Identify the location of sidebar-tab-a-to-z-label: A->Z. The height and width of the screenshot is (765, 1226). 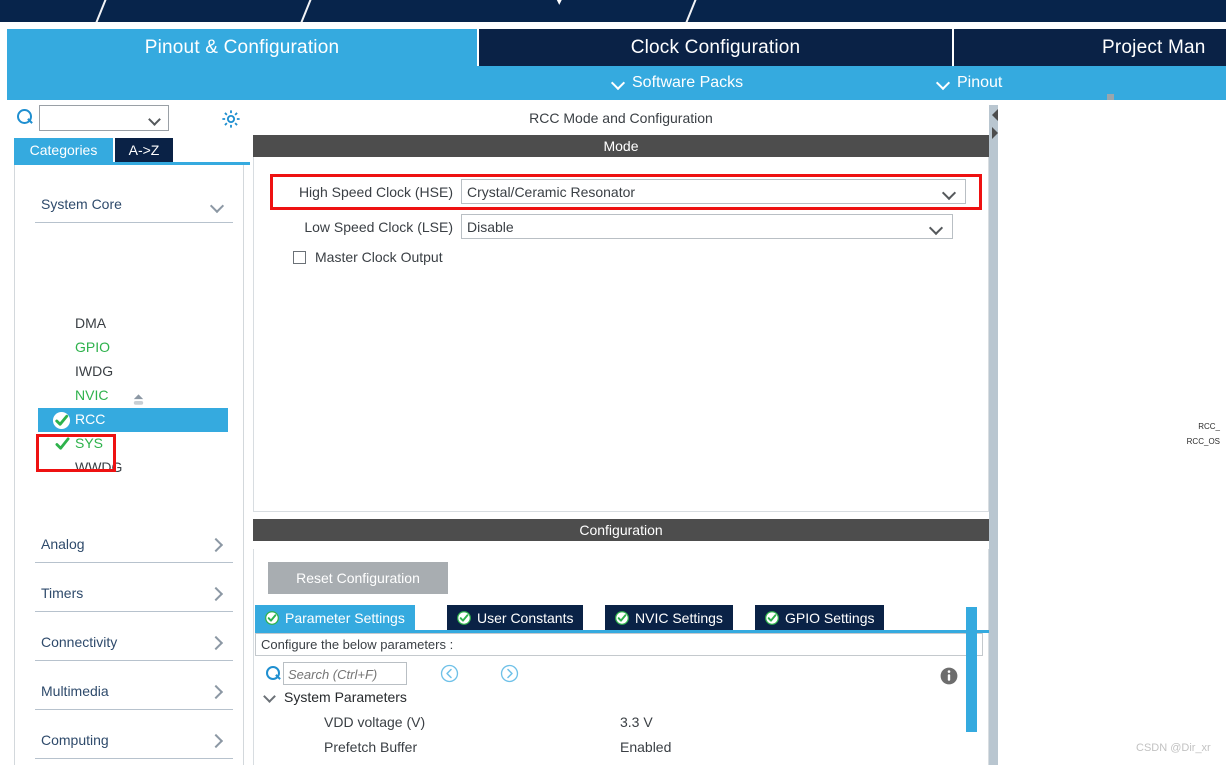
(144, 150).